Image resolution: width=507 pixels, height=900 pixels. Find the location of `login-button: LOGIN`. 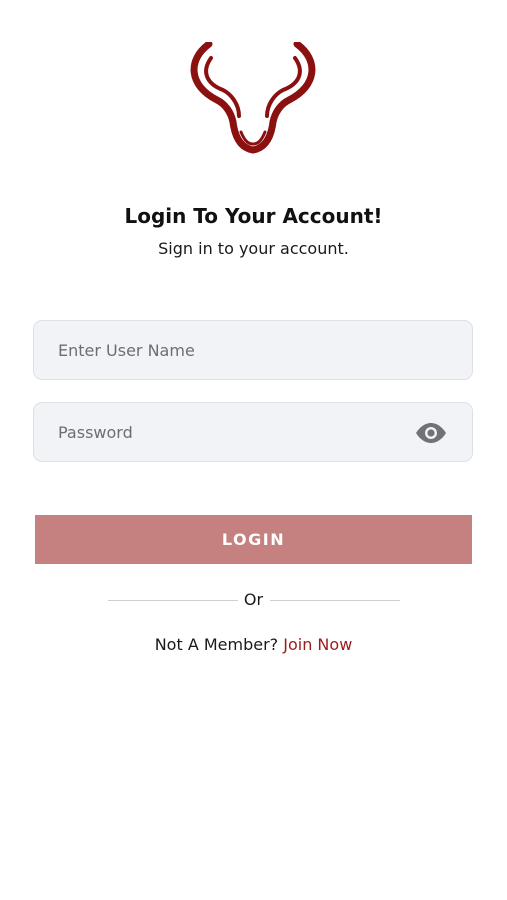

login-button: LOGIN is located at coordinates (253, 539).